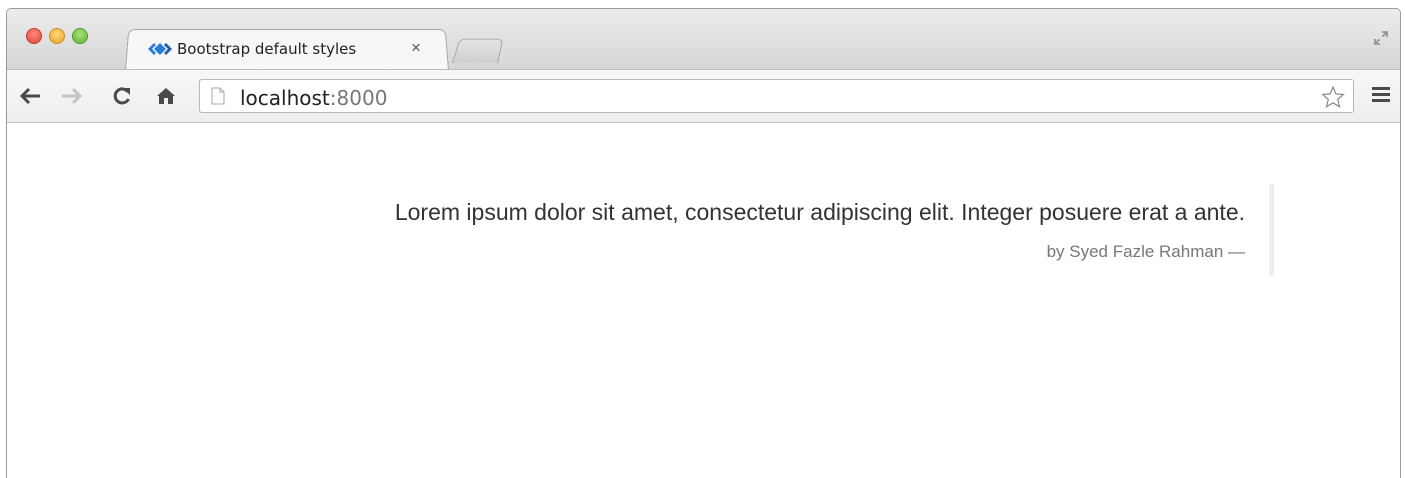 The height and width of the screenshot is (478, 1405). What do you see at coordinates (1381, 38) in the screenshot?
I see `fullscreen-icon` at bounding box center [1381, 38].